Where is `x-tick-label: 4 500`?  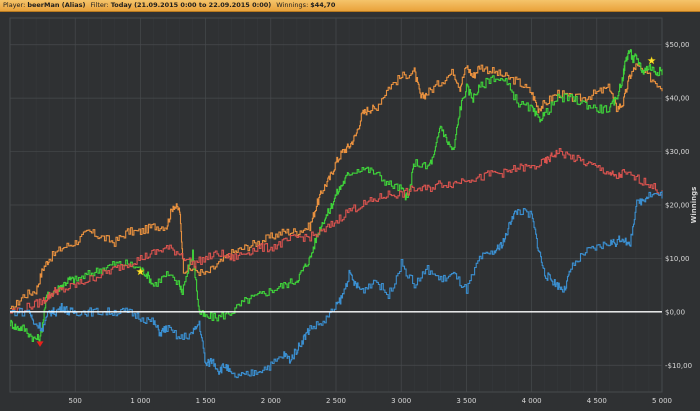
x-tick-label: 4 500 is located at coordinates (597, 401).